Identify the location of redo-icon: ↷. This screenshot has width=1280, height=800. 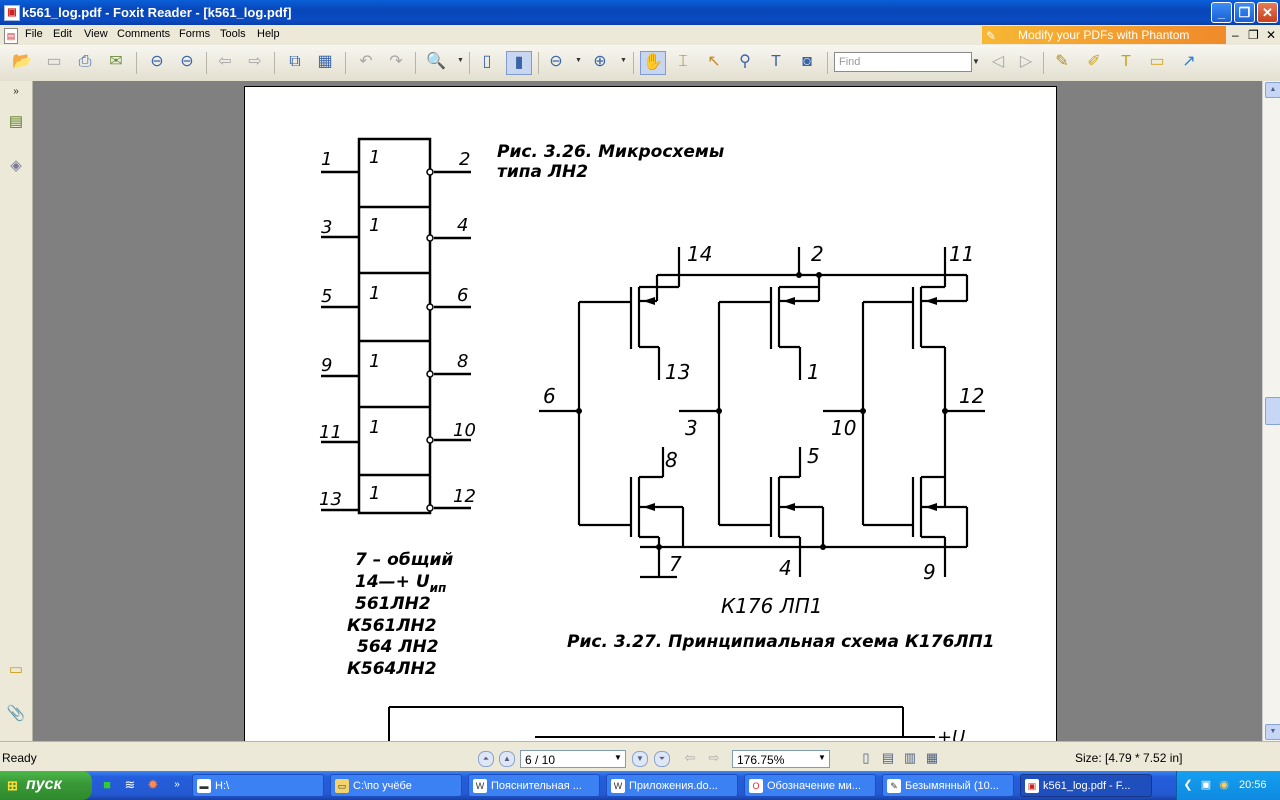
(396, 62).